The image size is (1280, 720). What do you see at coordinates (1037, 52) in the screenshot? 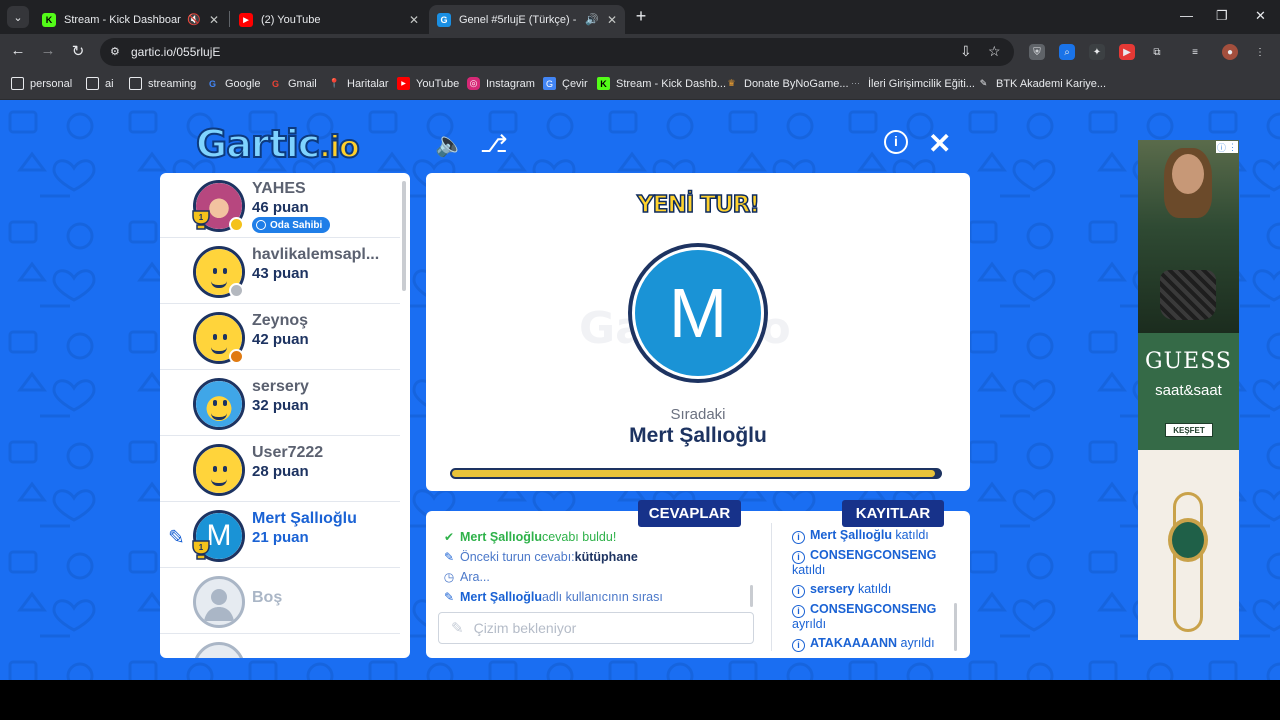
I see `shield-extension-icon: ⛨` at bounding box center [1037, 52].